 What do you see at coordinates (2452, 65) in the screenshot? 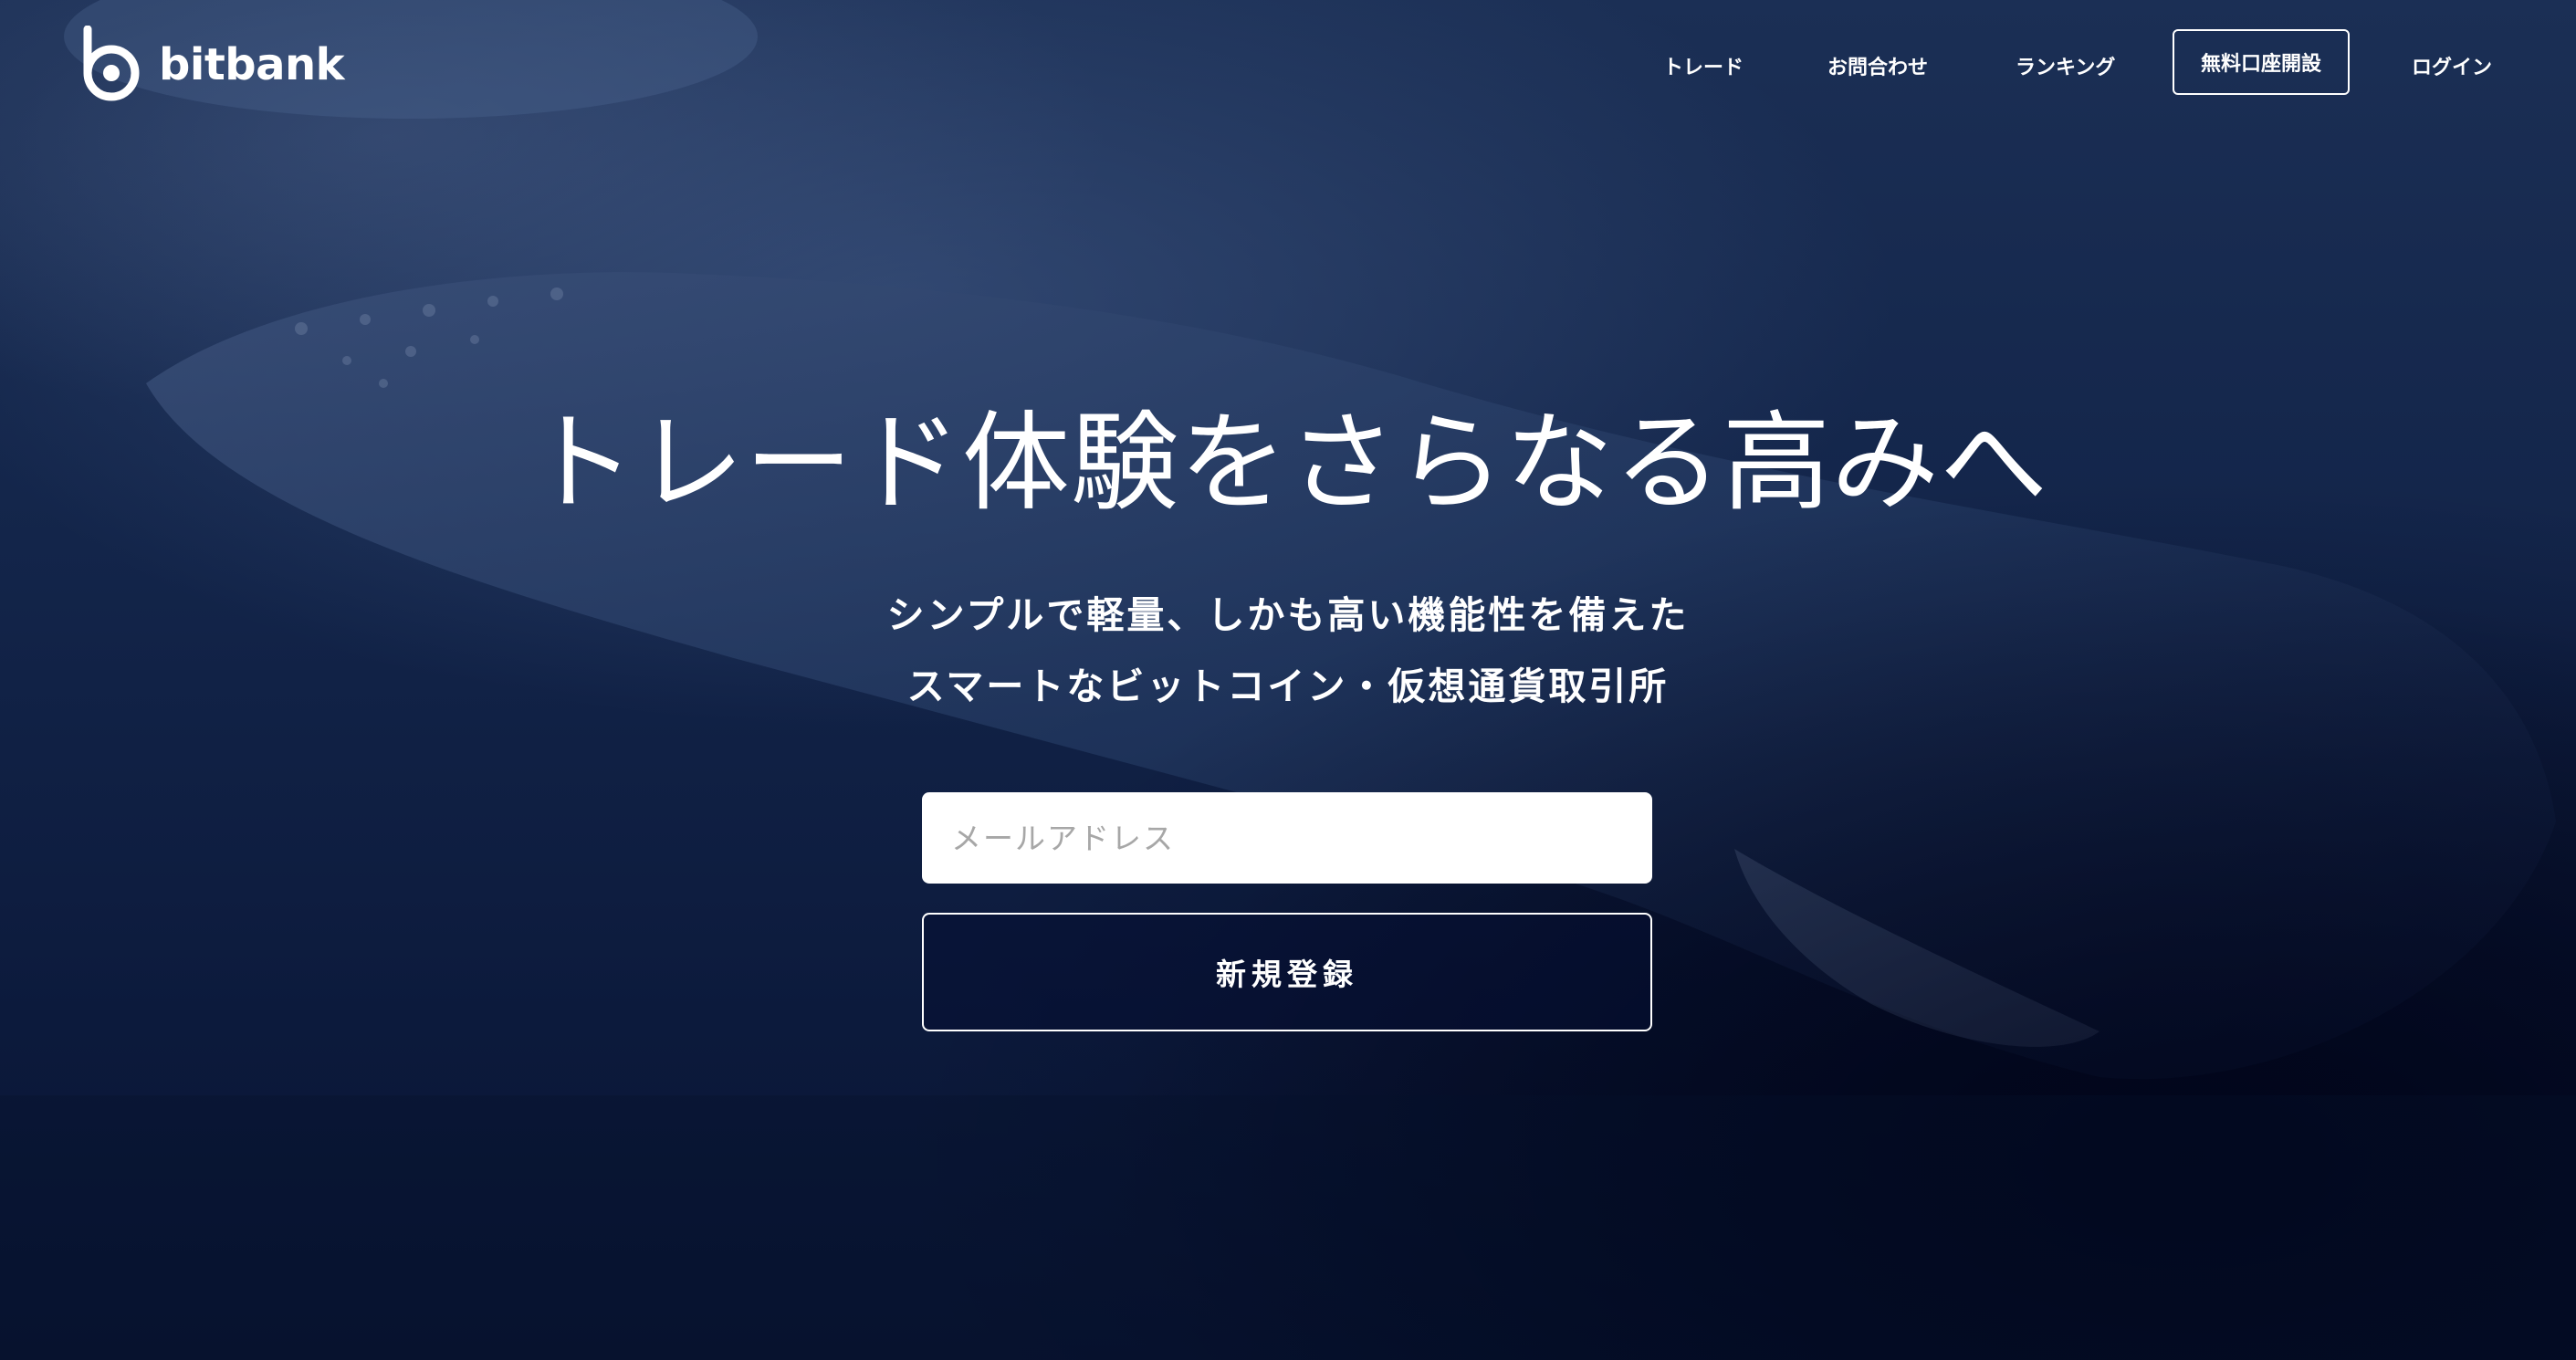
I see `nav-login-link: ログイン` at bounding box center [2452, 65].